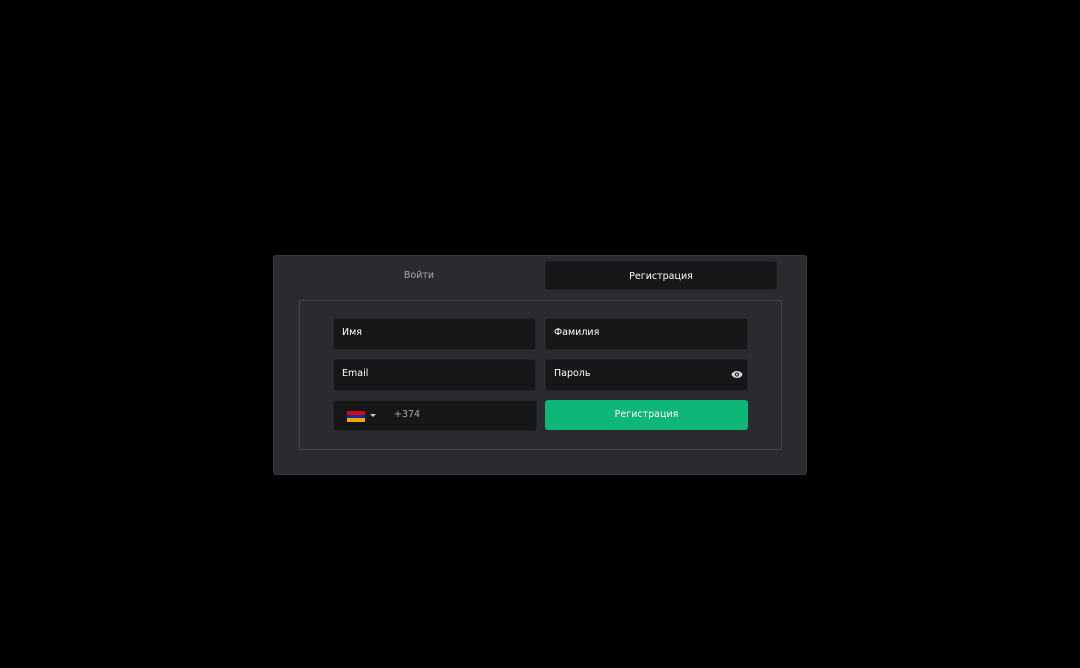 Image resolution: width=1080 pixels, height=668 pixels. Describe the element at coordinates (435, 415) in the screenshot. I see `phone-field: +374` at that location.